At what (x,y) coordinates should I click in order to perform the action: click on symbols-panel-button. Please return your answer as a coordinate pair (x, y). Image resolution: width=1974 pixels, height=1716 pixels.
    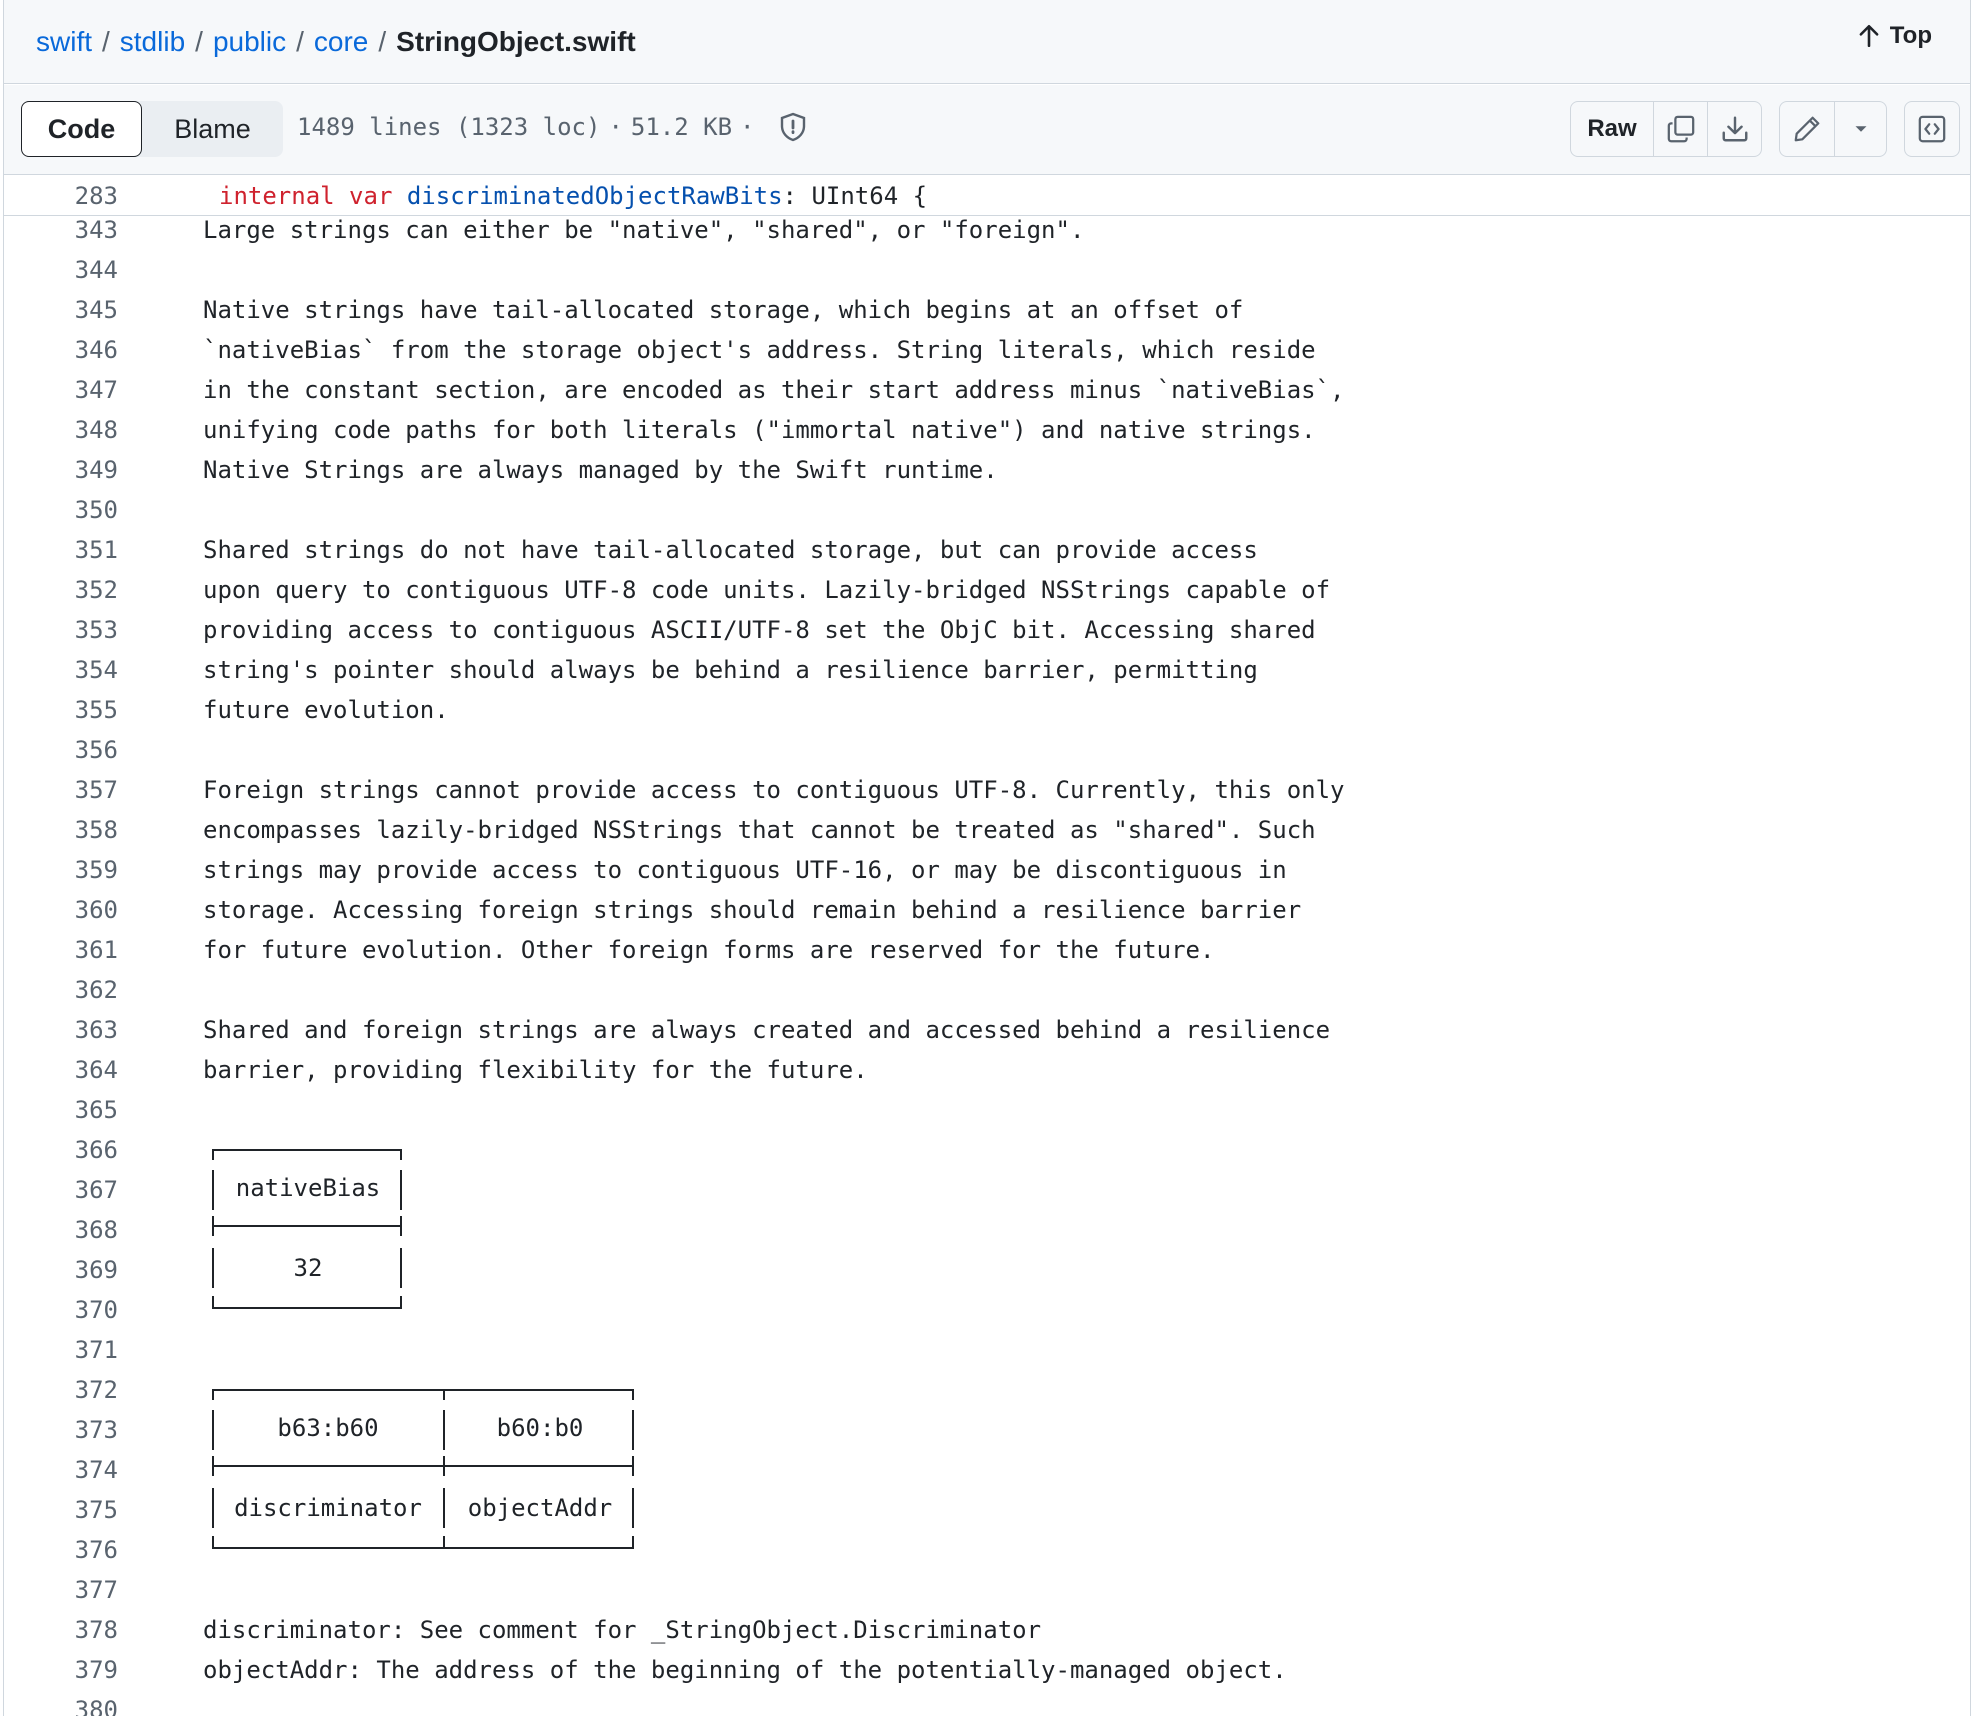
    Looking at the image, I should click on (1932, 129).